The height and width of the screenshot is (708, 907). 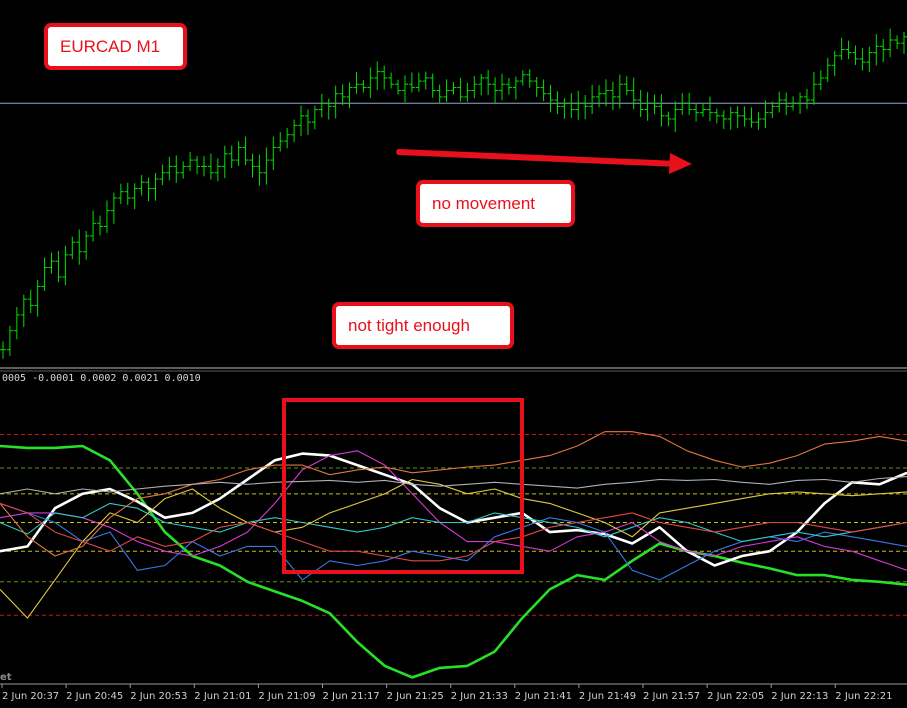 What do you see at coordinates (6, 677) in the screenshot?
I see `watermark-text: et` at bounding box center [6, 677].